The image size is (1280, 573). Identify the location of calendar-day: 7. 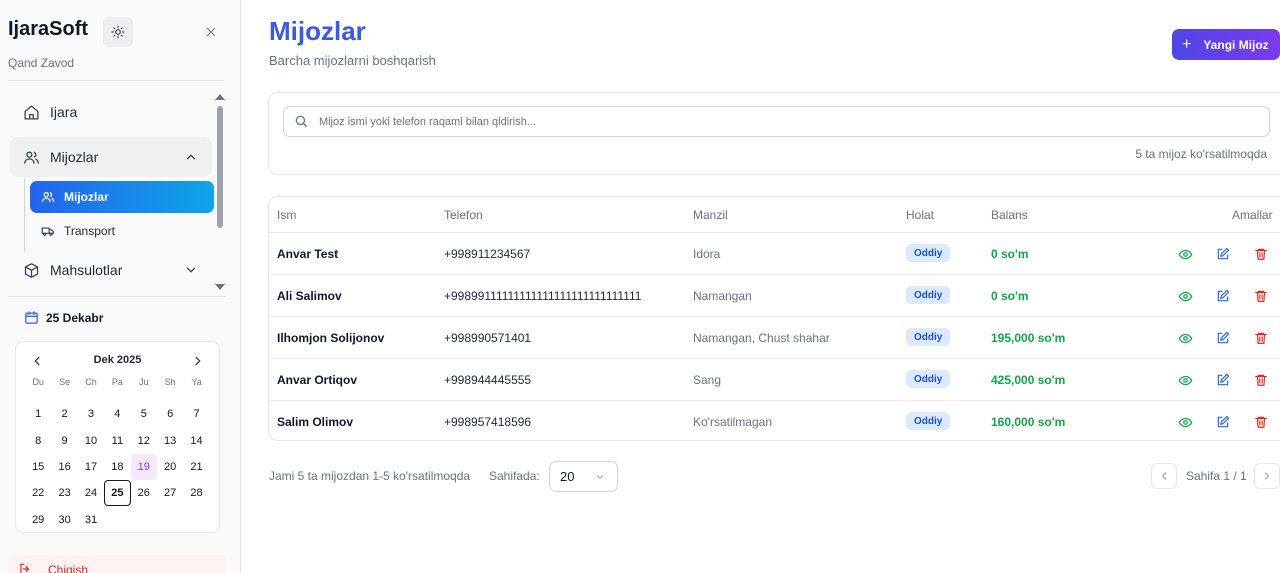
(196, 414).